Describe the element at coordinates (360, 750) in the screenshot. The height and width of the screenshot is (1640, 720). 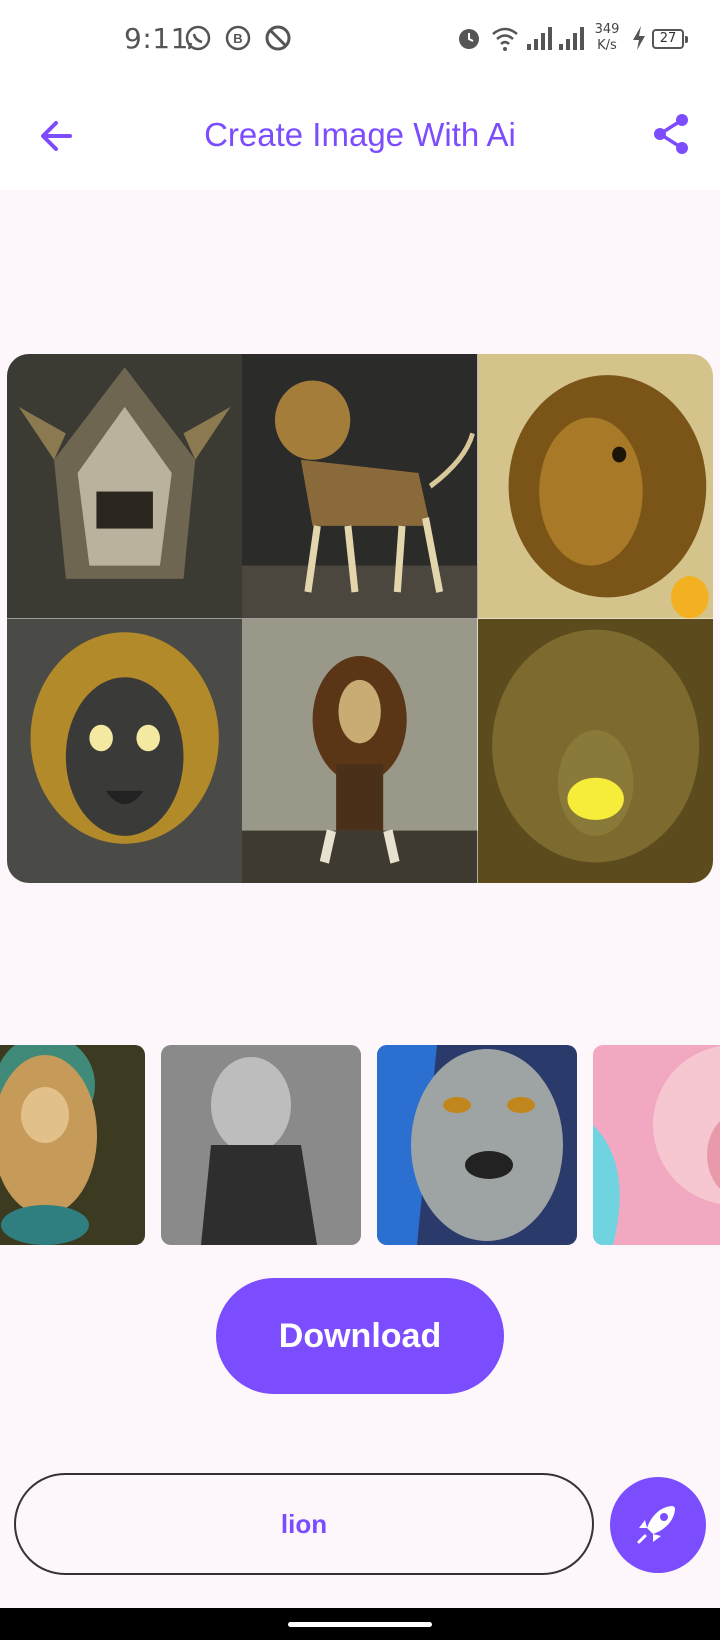
I see `standing-lion-image` at that location.